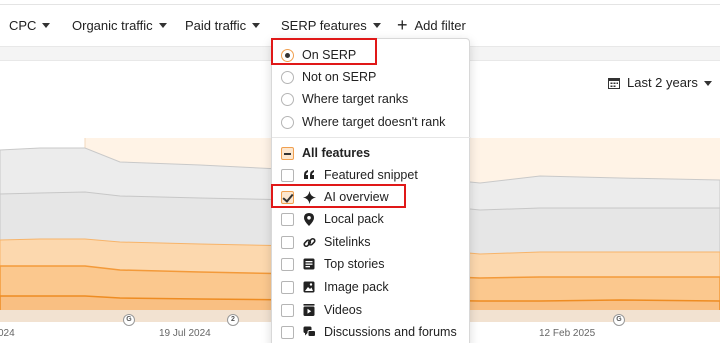  I want to click on option-label: AI overview, so click(356, 197).